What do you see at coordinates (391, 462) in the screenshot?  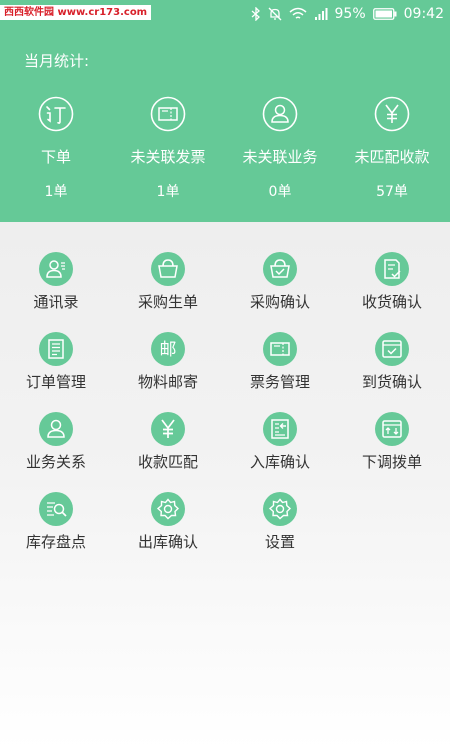 I see `menu-label: 下调拨单` at bounding box center [391, 462].